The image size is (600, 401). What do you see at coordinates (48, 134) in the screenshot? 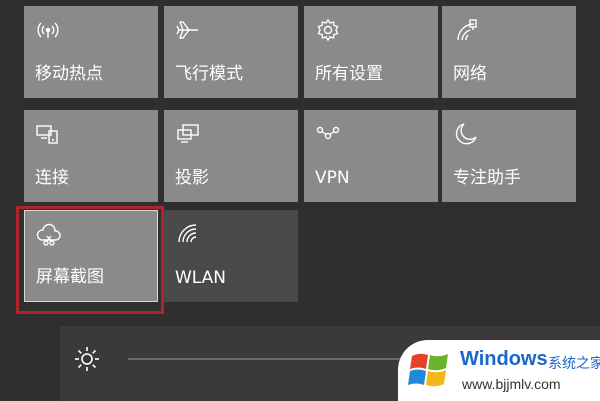
I see `connect-icon` at bounding box center [48, 134].